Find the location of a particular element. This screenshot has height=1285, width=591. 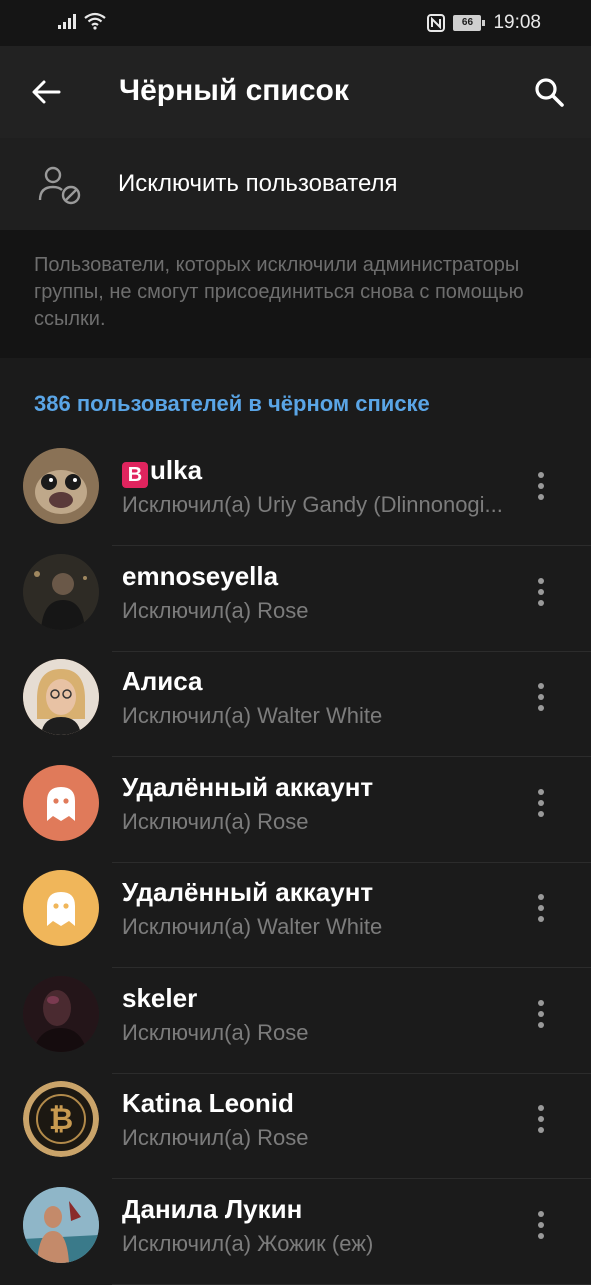

back-button is located at coordinates (46, 92).